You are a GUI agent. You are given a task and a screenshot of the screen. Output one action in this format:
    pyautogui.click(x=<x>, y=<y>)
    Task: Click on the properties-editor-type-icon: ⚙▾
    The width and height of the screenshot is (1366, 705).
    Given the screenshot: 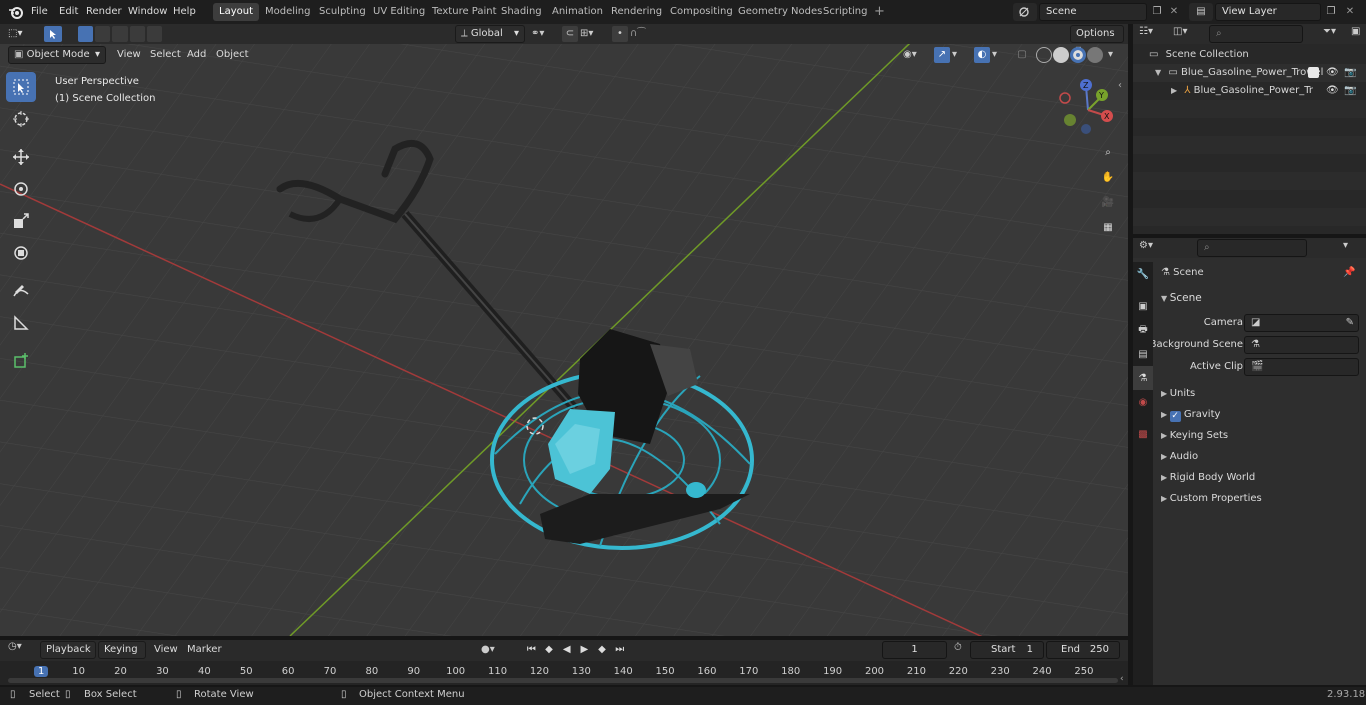 What is the action you would take?
    pyautogui.click(x=1146, y=245)
    